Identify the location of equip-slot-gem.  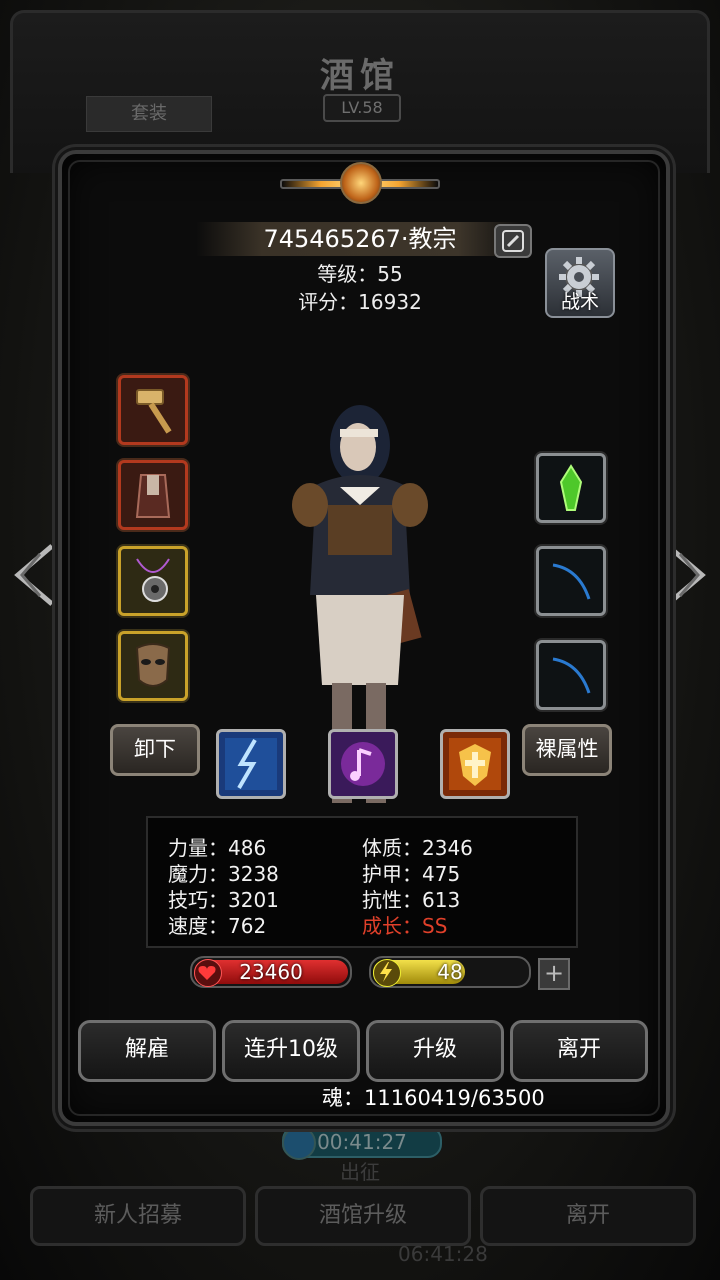
(571, 488).